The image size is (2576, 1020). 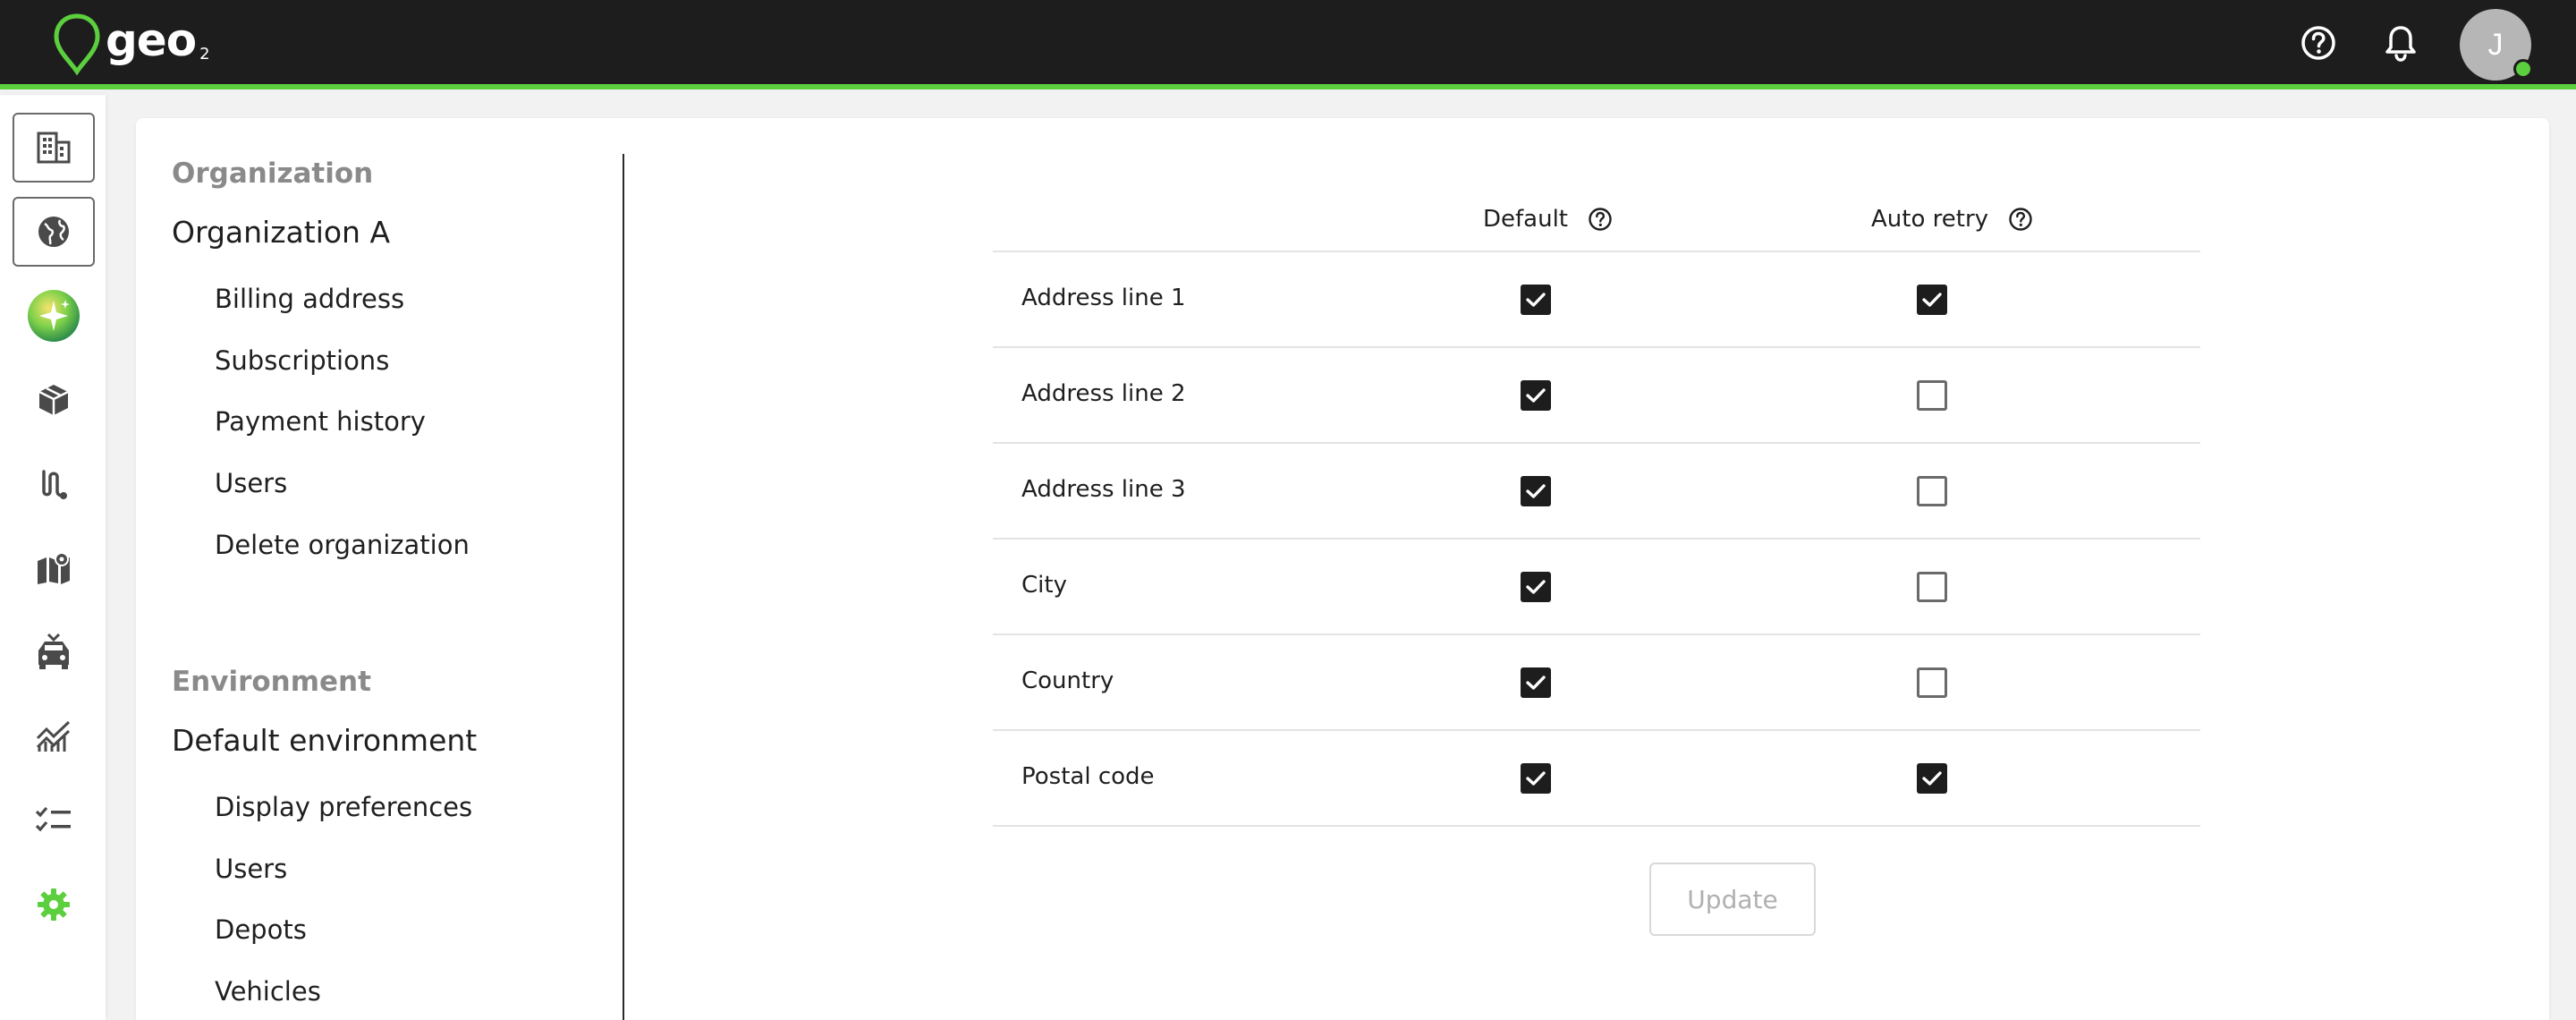 What do you see at coordinates (309, 299) in the screenshot?
I see `nav-link-billing-address: Billing address` at bounding box center [309, 299].